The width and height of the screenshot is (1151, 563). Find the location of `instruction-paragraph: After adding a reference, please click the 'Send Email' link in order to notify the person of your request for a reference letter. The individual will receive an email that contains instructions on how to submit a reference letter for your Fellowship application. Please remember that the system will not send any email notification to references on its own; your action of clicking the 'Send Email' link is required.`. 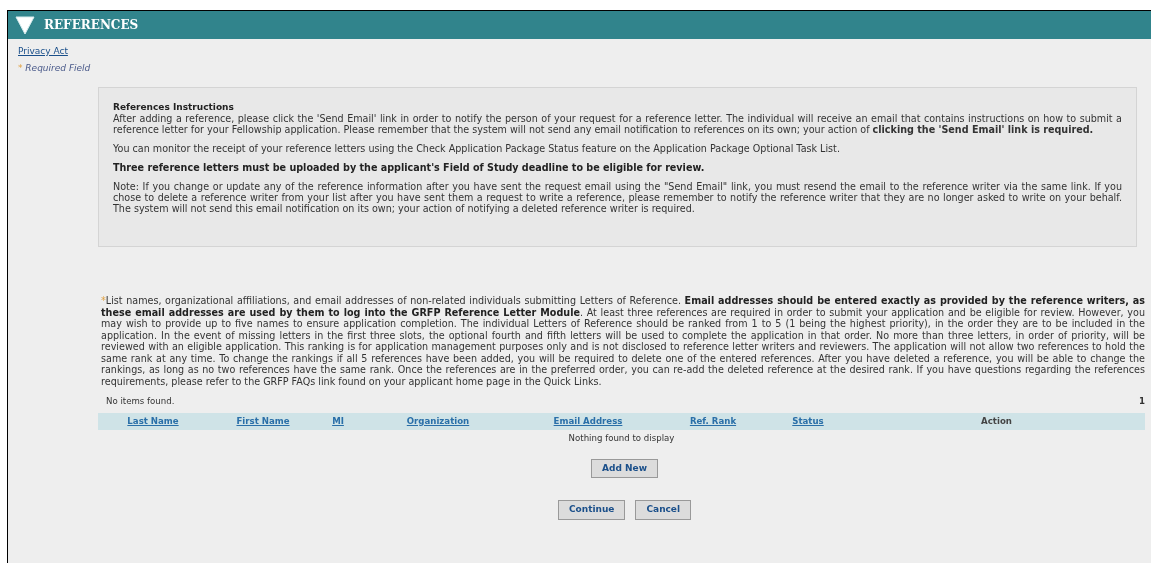

instruction-paragraph: After adding a reference, please click the 'Send Email' link in order to notify the person of your request for a reference letter. The individual will receive an email that contains instructions on how to submit a reference letter for your Fellowship application. Please remember that the system will not send any email notification to references on its own; your action of clicking the 'Send Email' link is required. is located at coordinates (617, 124).